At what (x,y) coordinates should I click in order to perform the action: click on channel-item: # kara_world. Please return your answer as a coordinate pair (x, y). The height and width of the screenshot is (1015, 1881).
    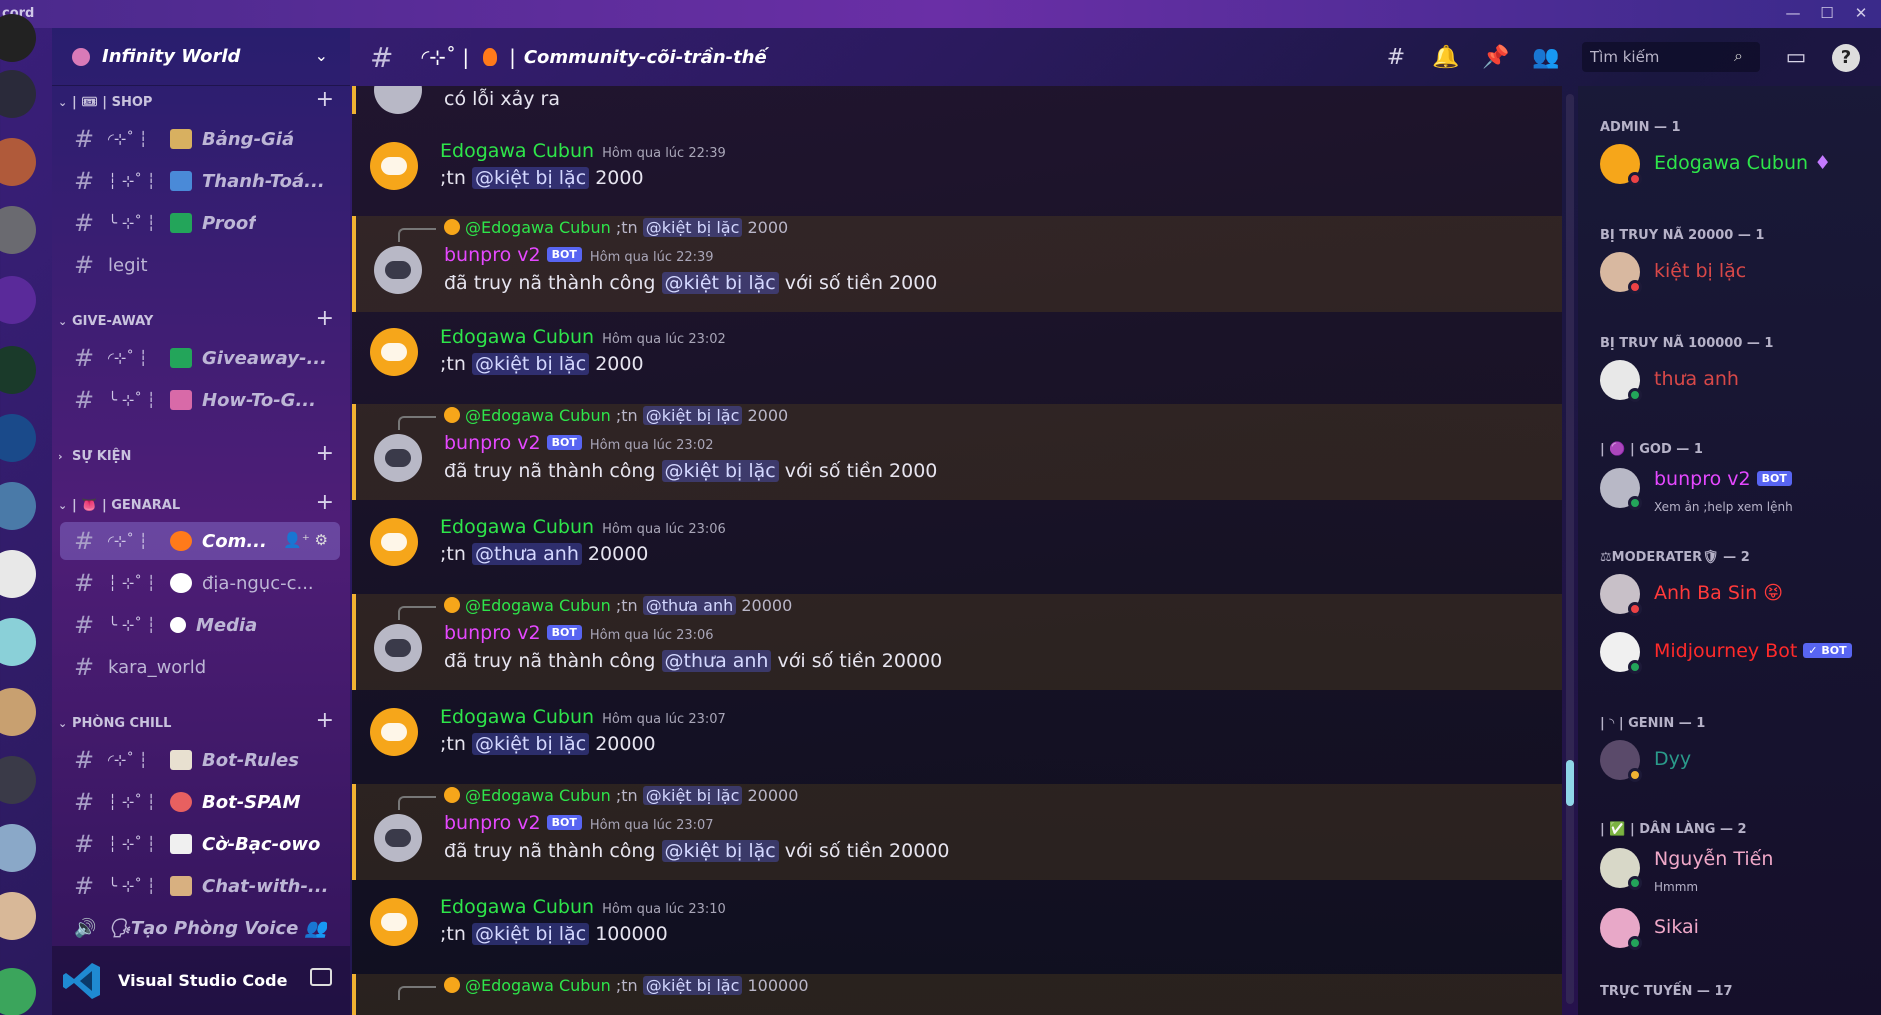
    Looking at the image, I should click on (200, 667).